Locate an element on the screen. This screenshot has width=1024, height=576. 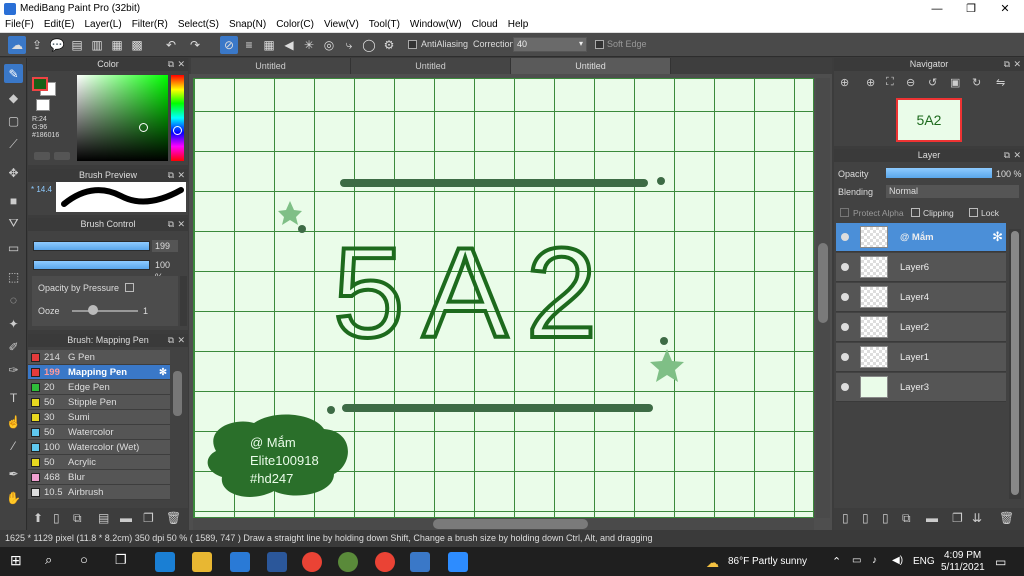
brush-item: 30 Sumi is located at coordinates (99, 417).